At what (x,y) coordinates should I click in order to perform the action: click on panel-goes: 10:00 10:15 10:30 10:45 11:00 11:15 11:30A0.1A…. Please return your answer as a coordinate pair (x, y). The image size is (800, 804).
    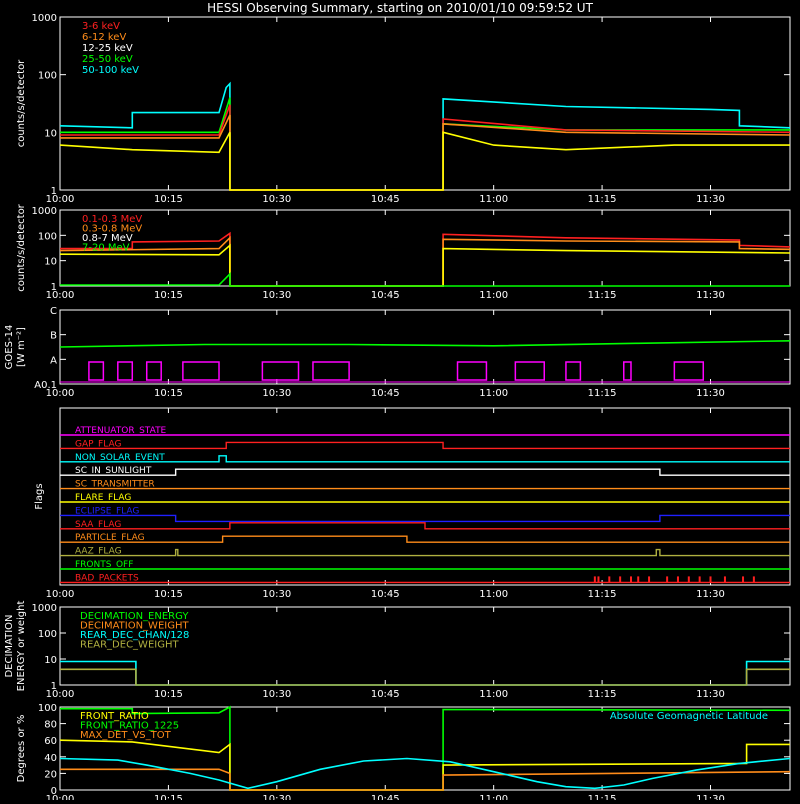
    Looking at the image, I should click on (397, 352).